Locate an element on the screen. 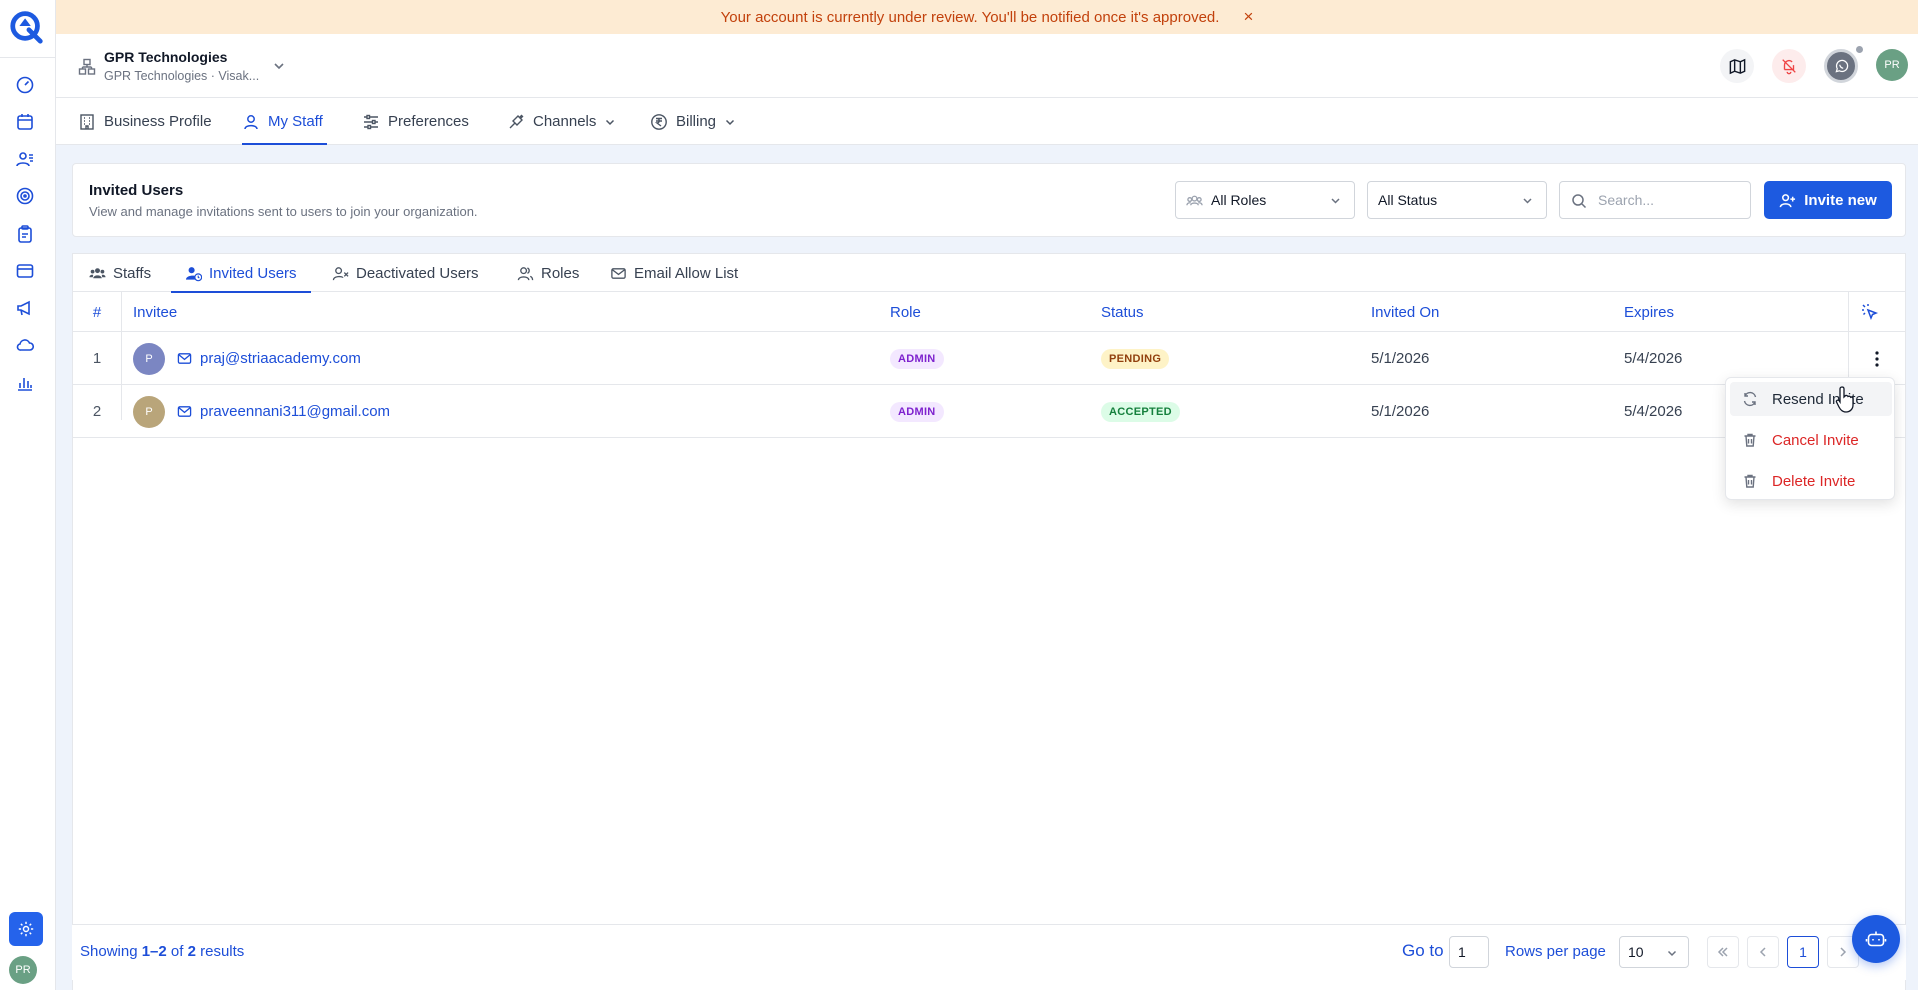  prev-page-button is located at coordinates (1763, 952).